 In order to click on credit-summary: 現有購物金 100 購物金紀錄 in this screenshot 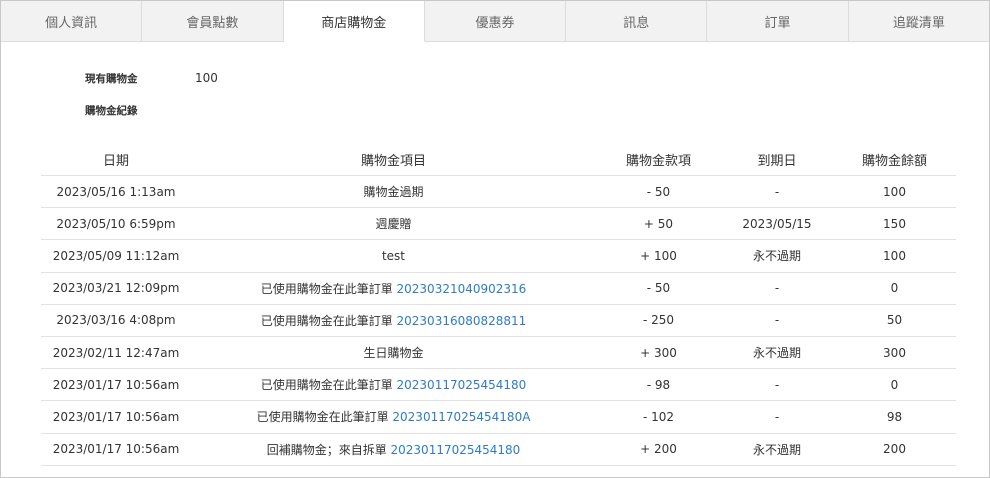, I will do `click(151, 99)`.